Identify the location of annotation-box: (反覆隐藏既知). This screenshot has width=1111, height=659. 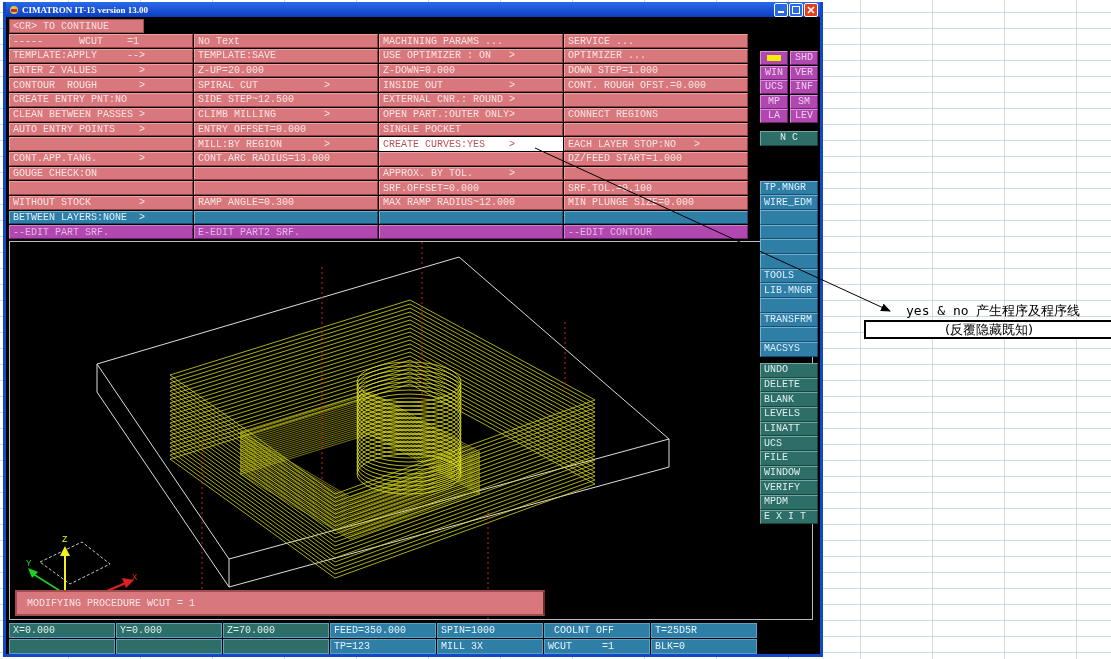
(987, 329).